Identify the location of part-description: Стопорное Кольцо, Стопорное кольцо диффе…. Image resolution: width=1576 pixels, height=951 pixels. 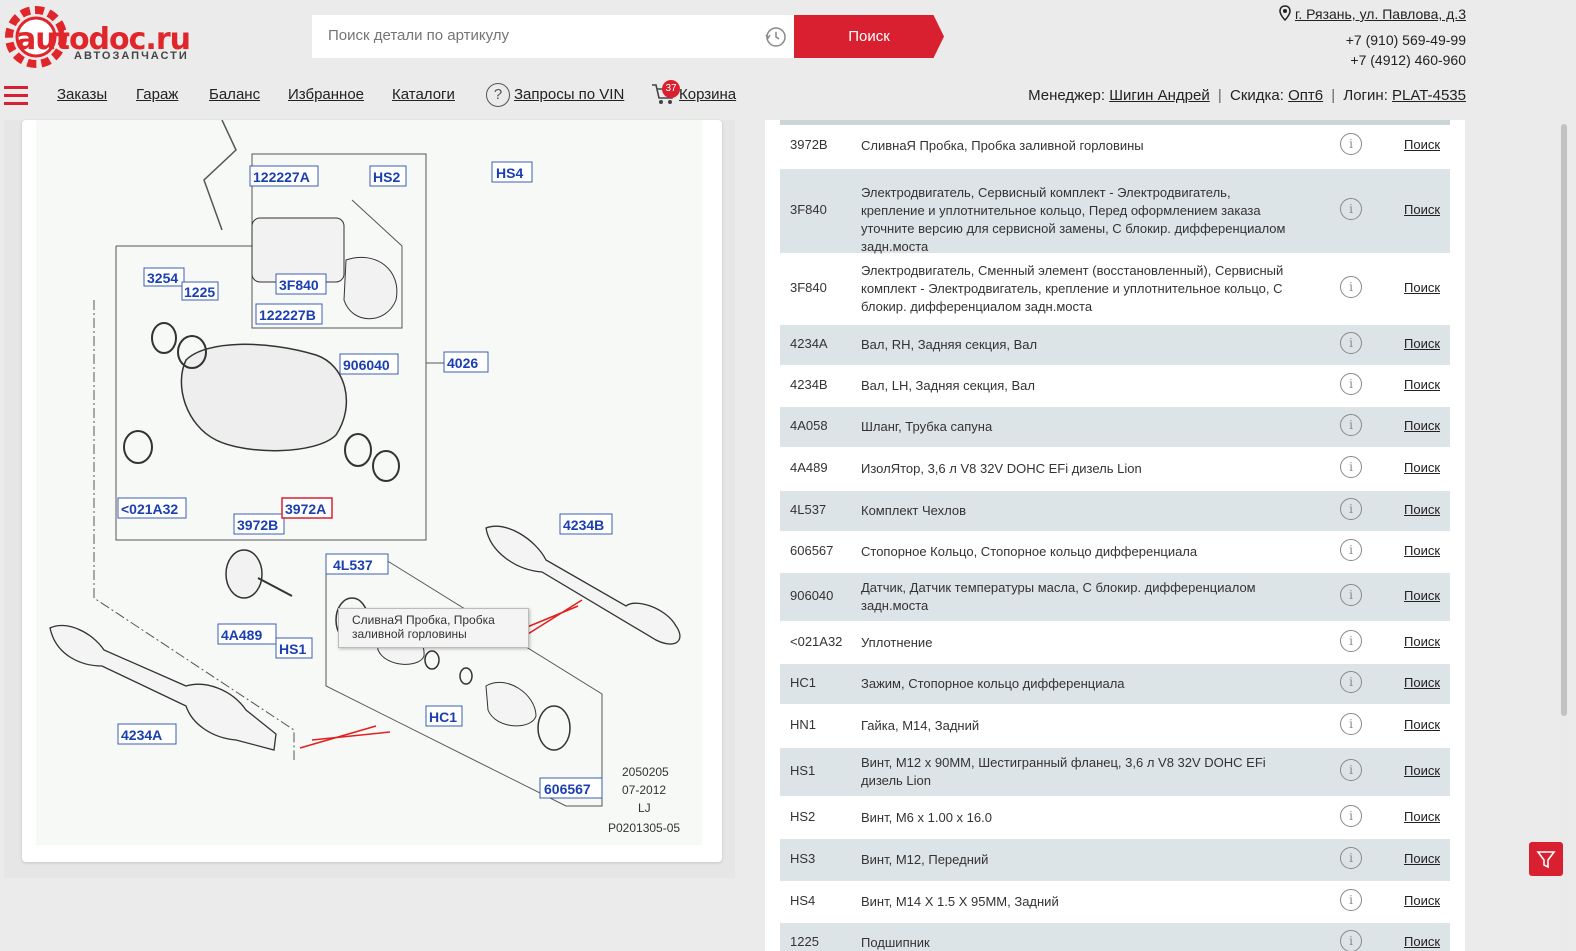
(1029, 551).